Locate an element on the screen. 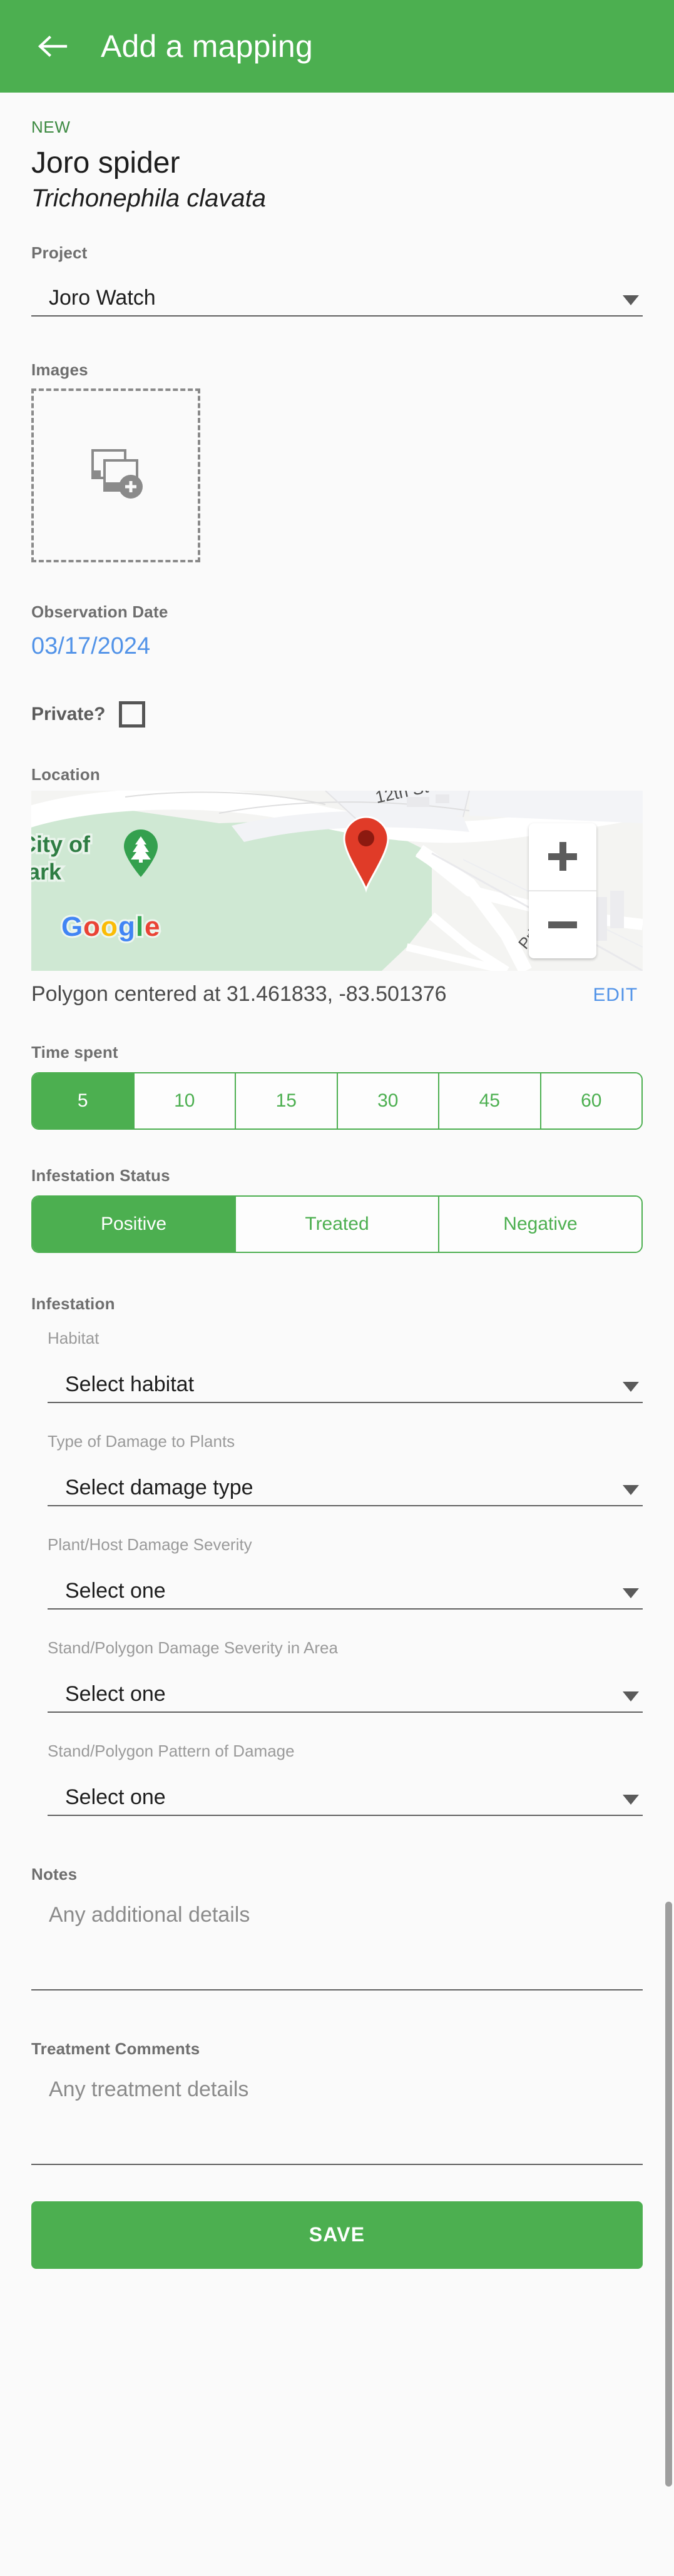  time-spent-option-60: 60 is located at coordinates (591, 1100).